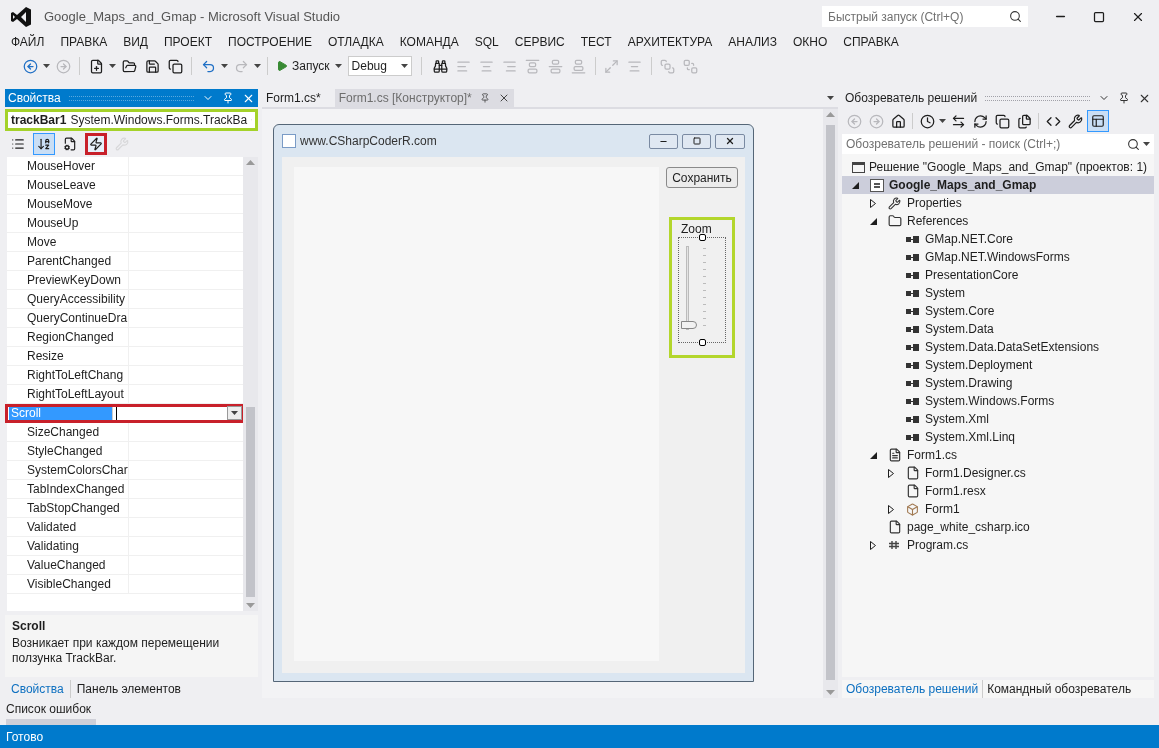 The height and width of the screenshot is (748, 1159). I want to click on tree-item: System.Data, so click(998, 329).